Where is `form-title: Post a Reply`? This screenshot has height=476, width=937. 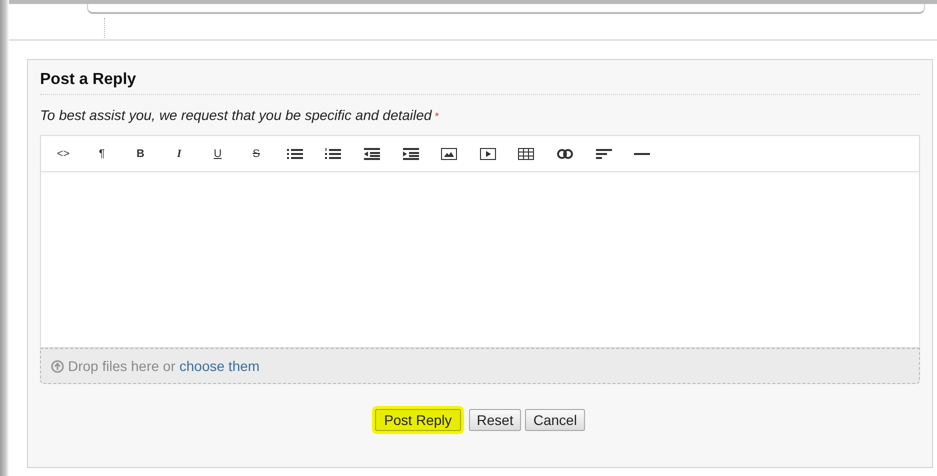 form-title: Post a Reply is located at coordinates (480, 77).